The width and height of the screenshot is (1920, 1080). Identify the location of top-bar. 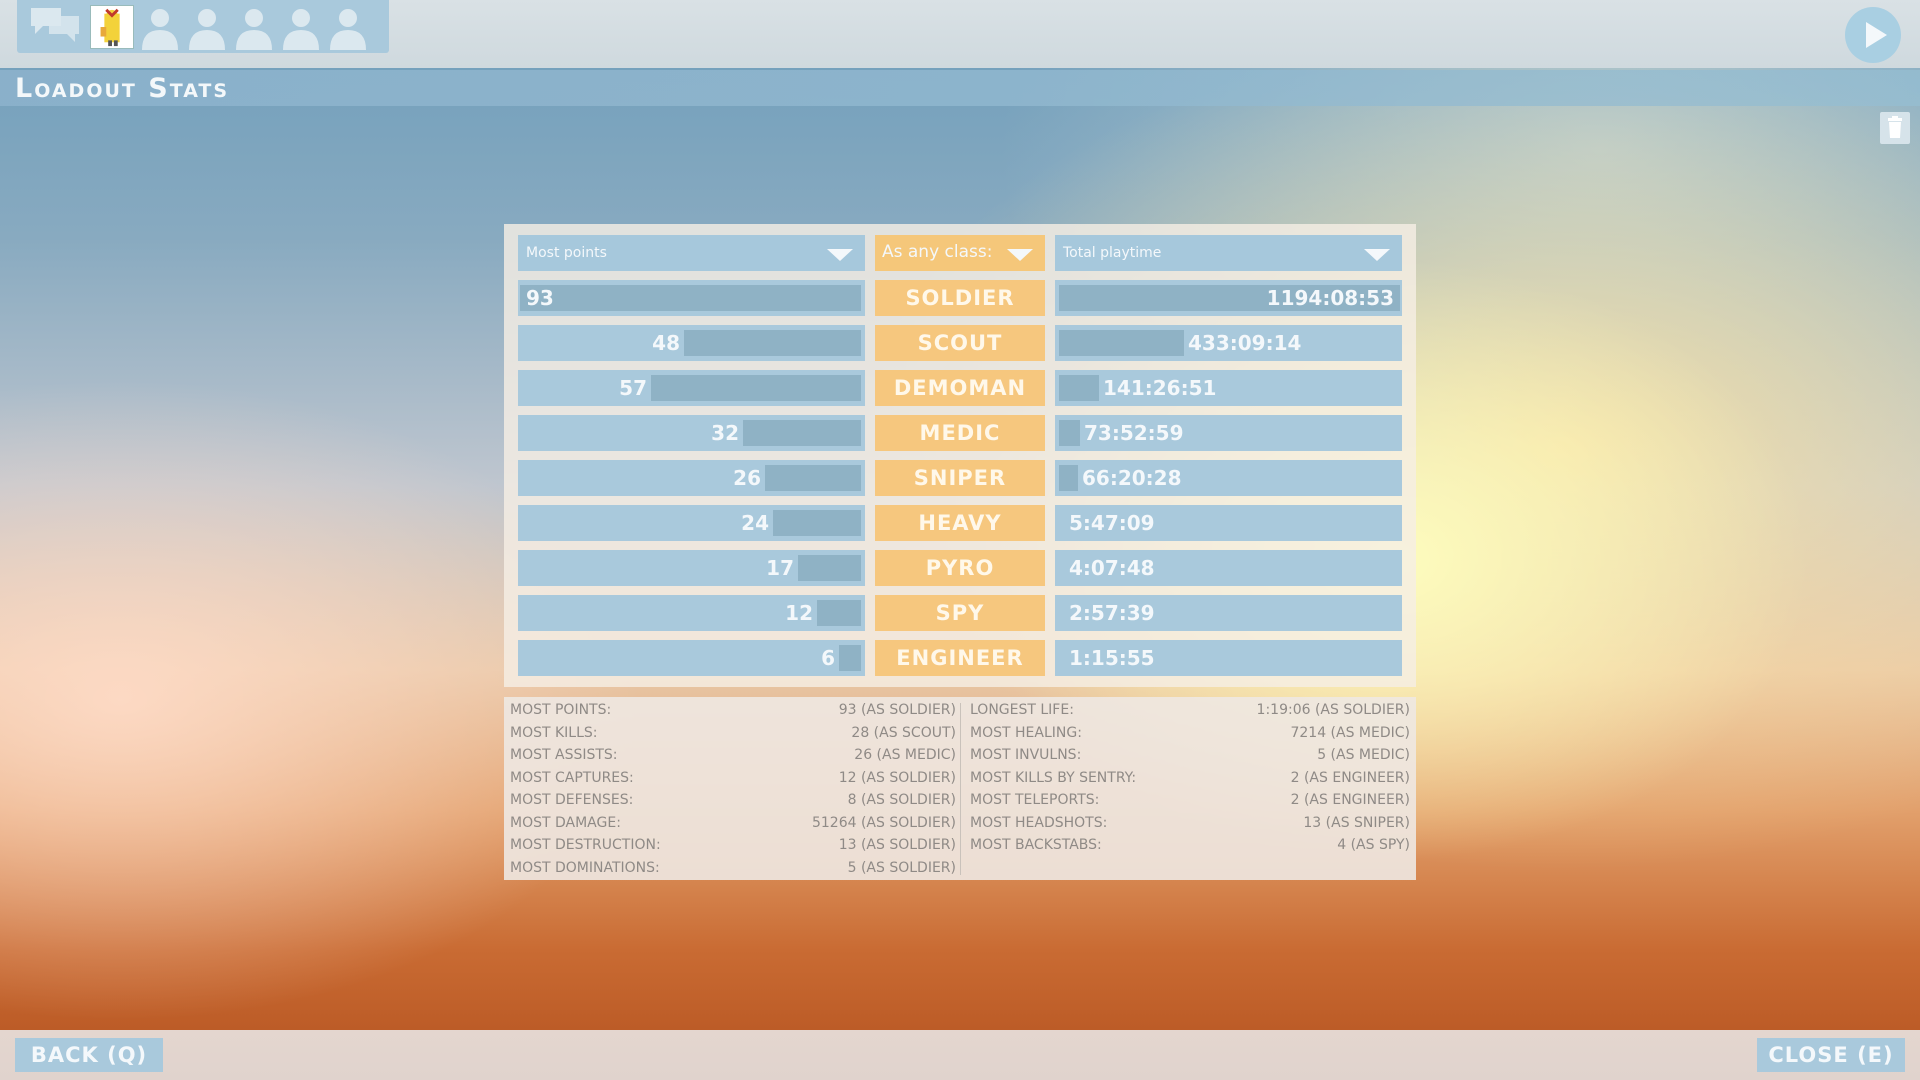
(960, 34).